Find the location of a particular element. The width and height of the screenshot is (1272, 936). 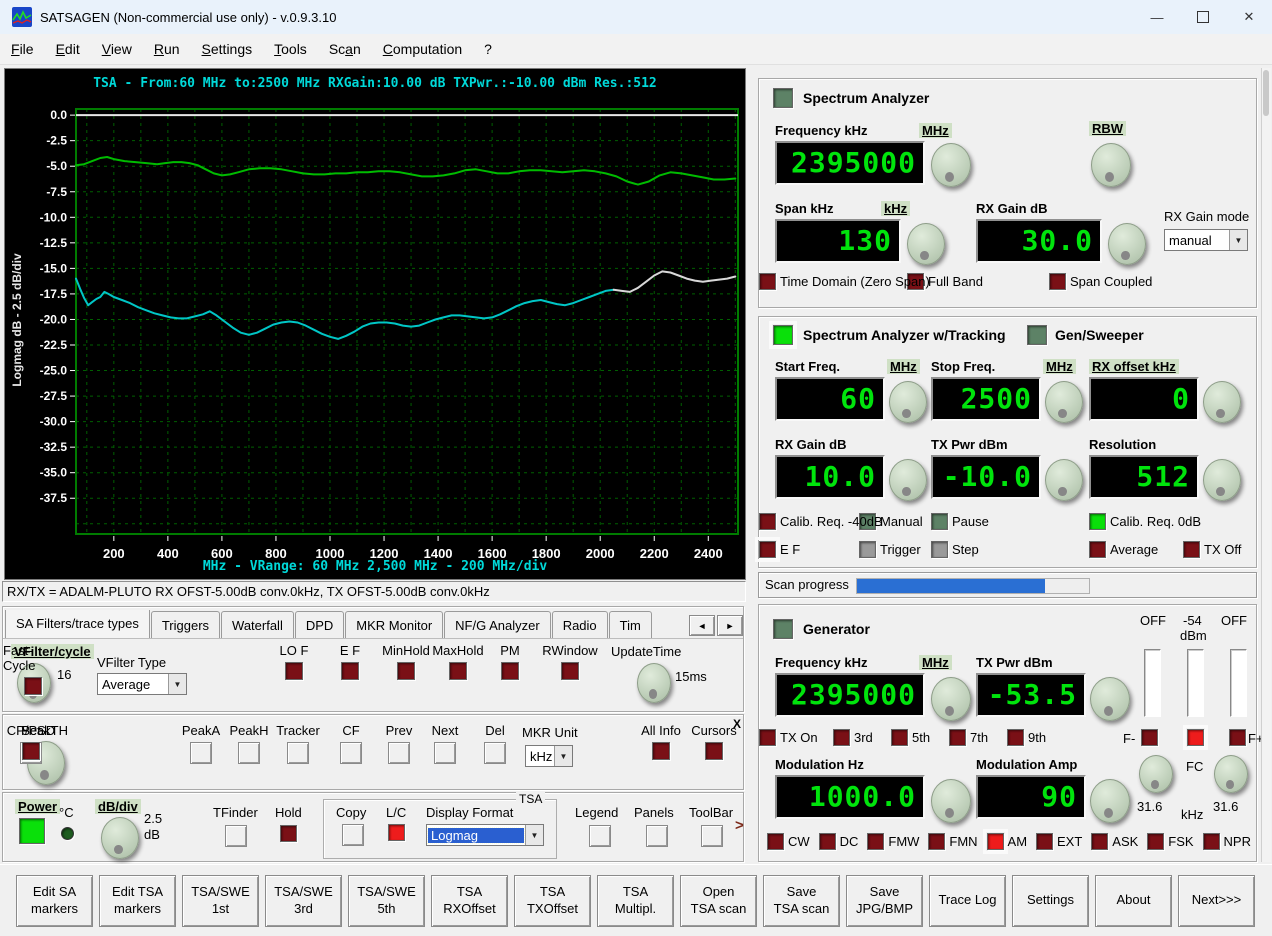

menu-item: Computation is located at coordinates (422, 49).